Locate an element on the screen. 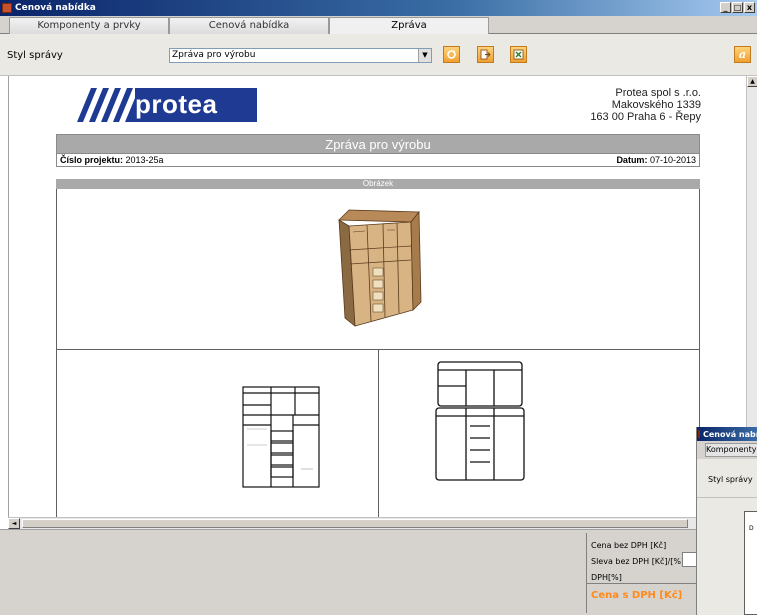 The width and height of the screenshot is (757, 615). excel-icon is located at coordinates (518, 54).